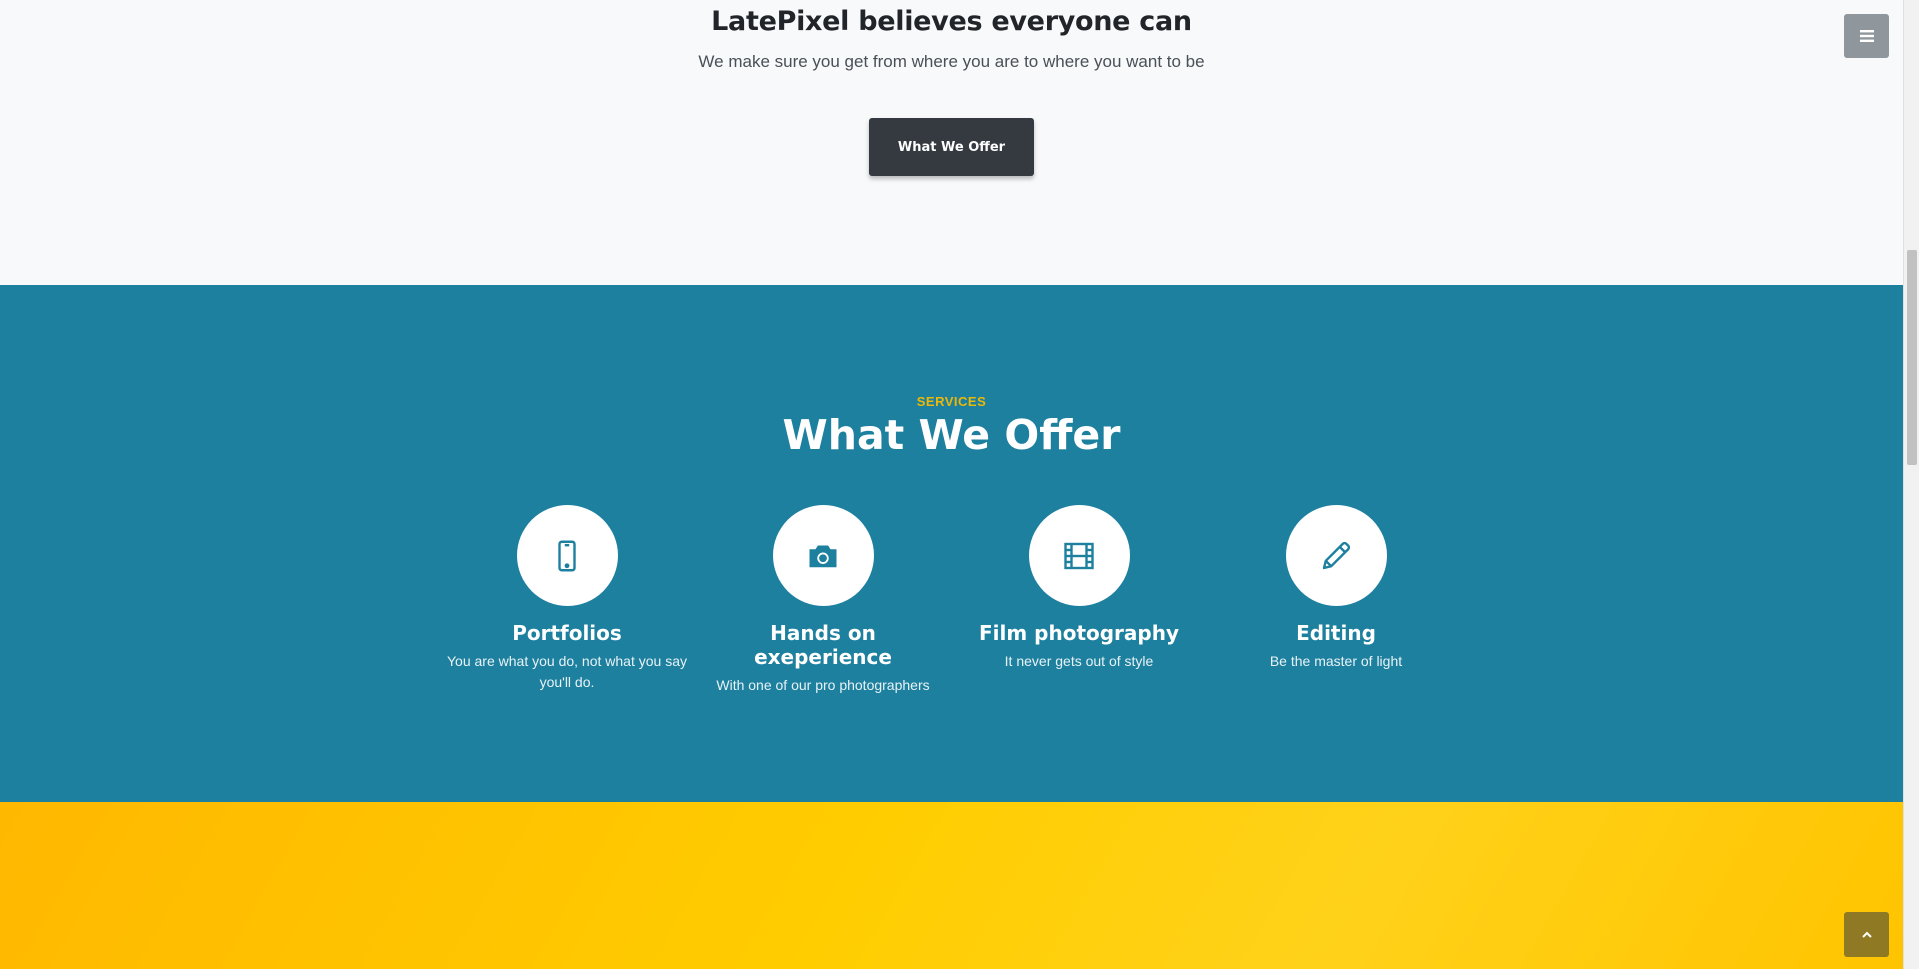 The height and width of the screenshot is (969, 1919). I want to click on service-title: Film photography, so click(1079, 633).